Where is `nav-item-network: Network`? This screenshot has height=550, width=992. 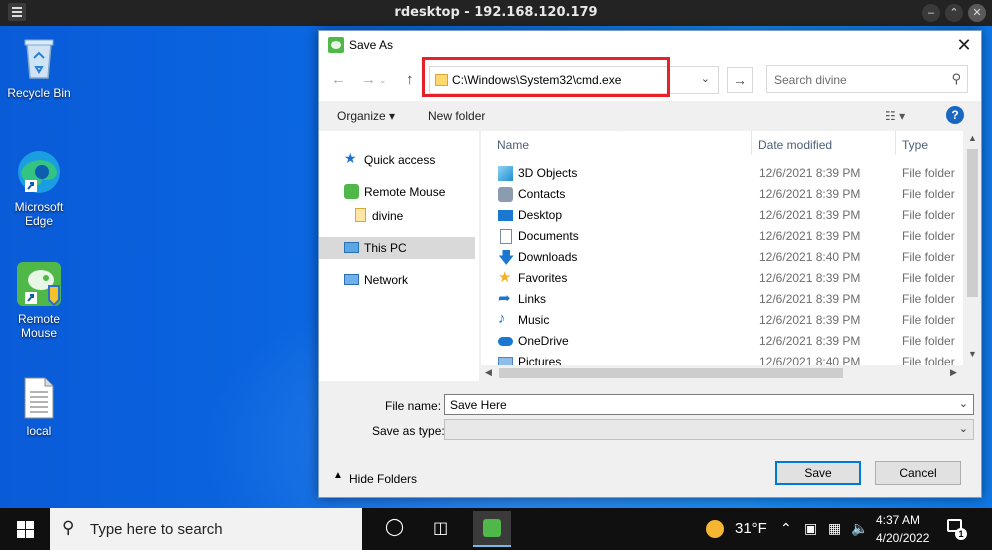
nav-item-network: Network is located at coordinates (399, 280).